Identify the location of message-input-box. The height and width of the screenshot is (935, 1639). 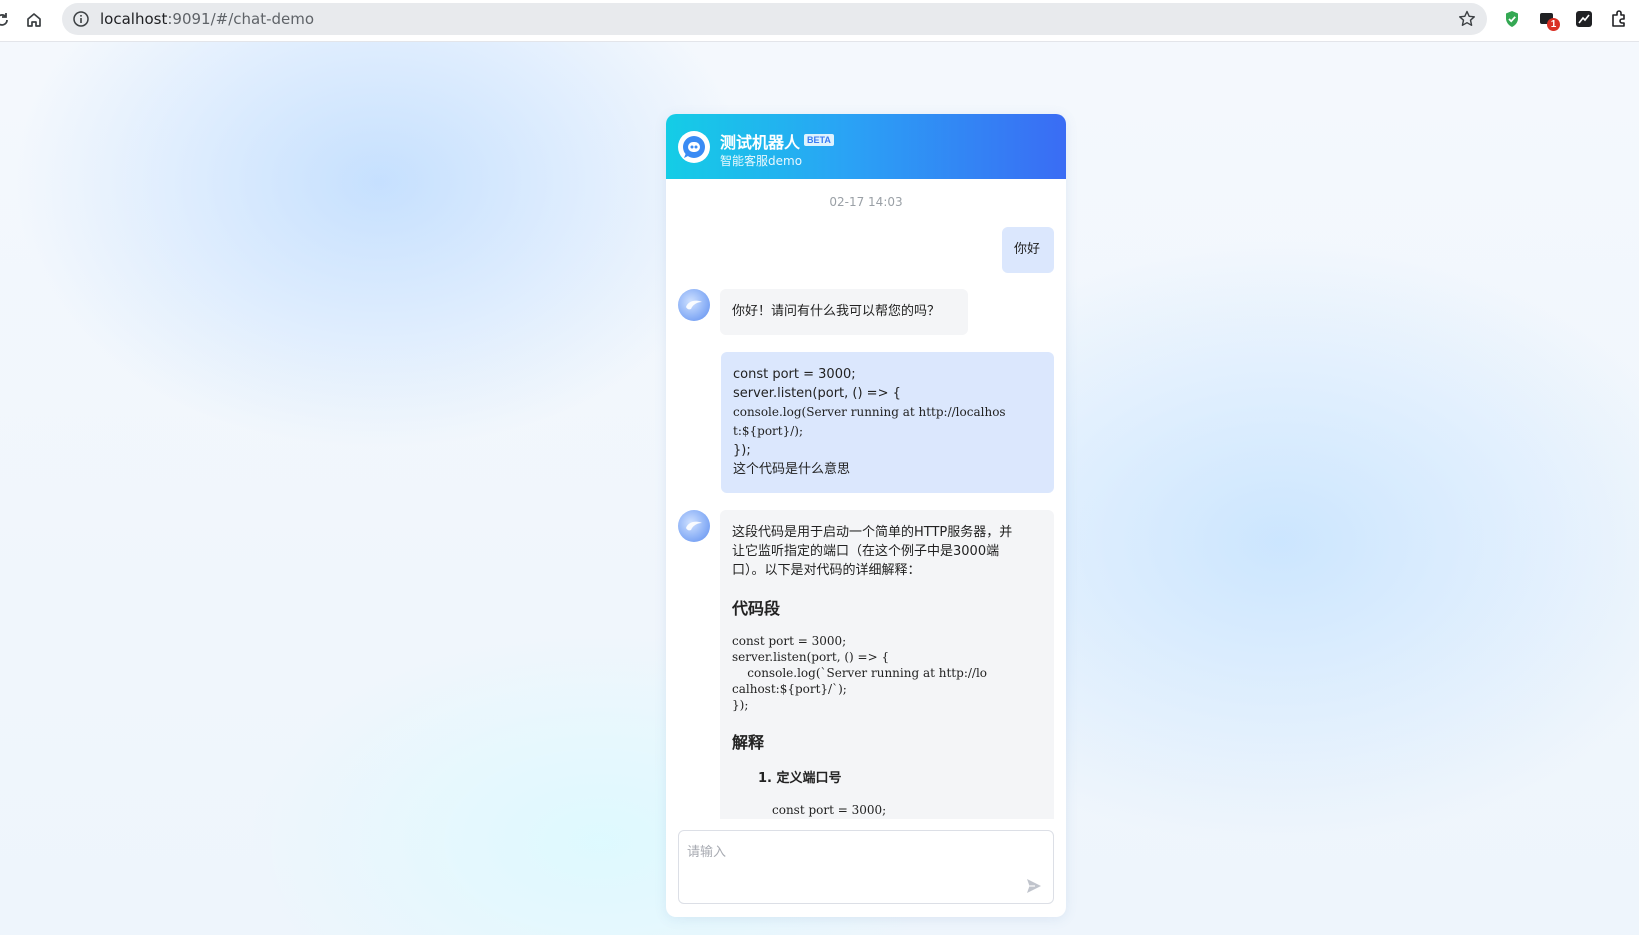
(866, 867).